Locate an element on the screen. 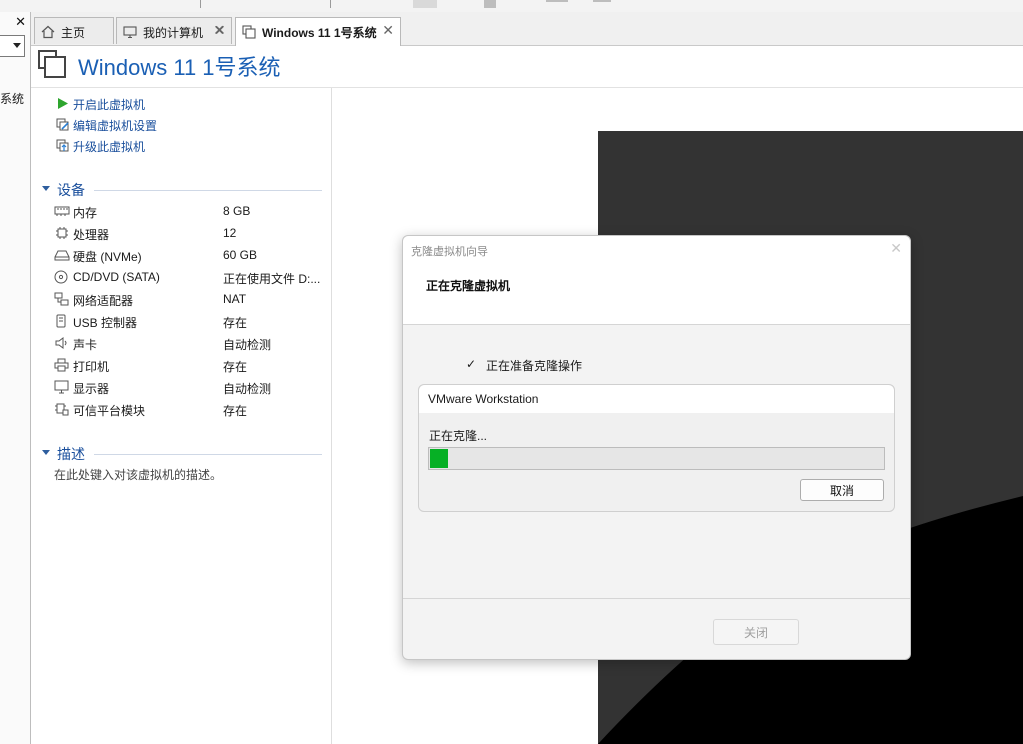  tab-label: 主页 is located at coordinates (73, 33).